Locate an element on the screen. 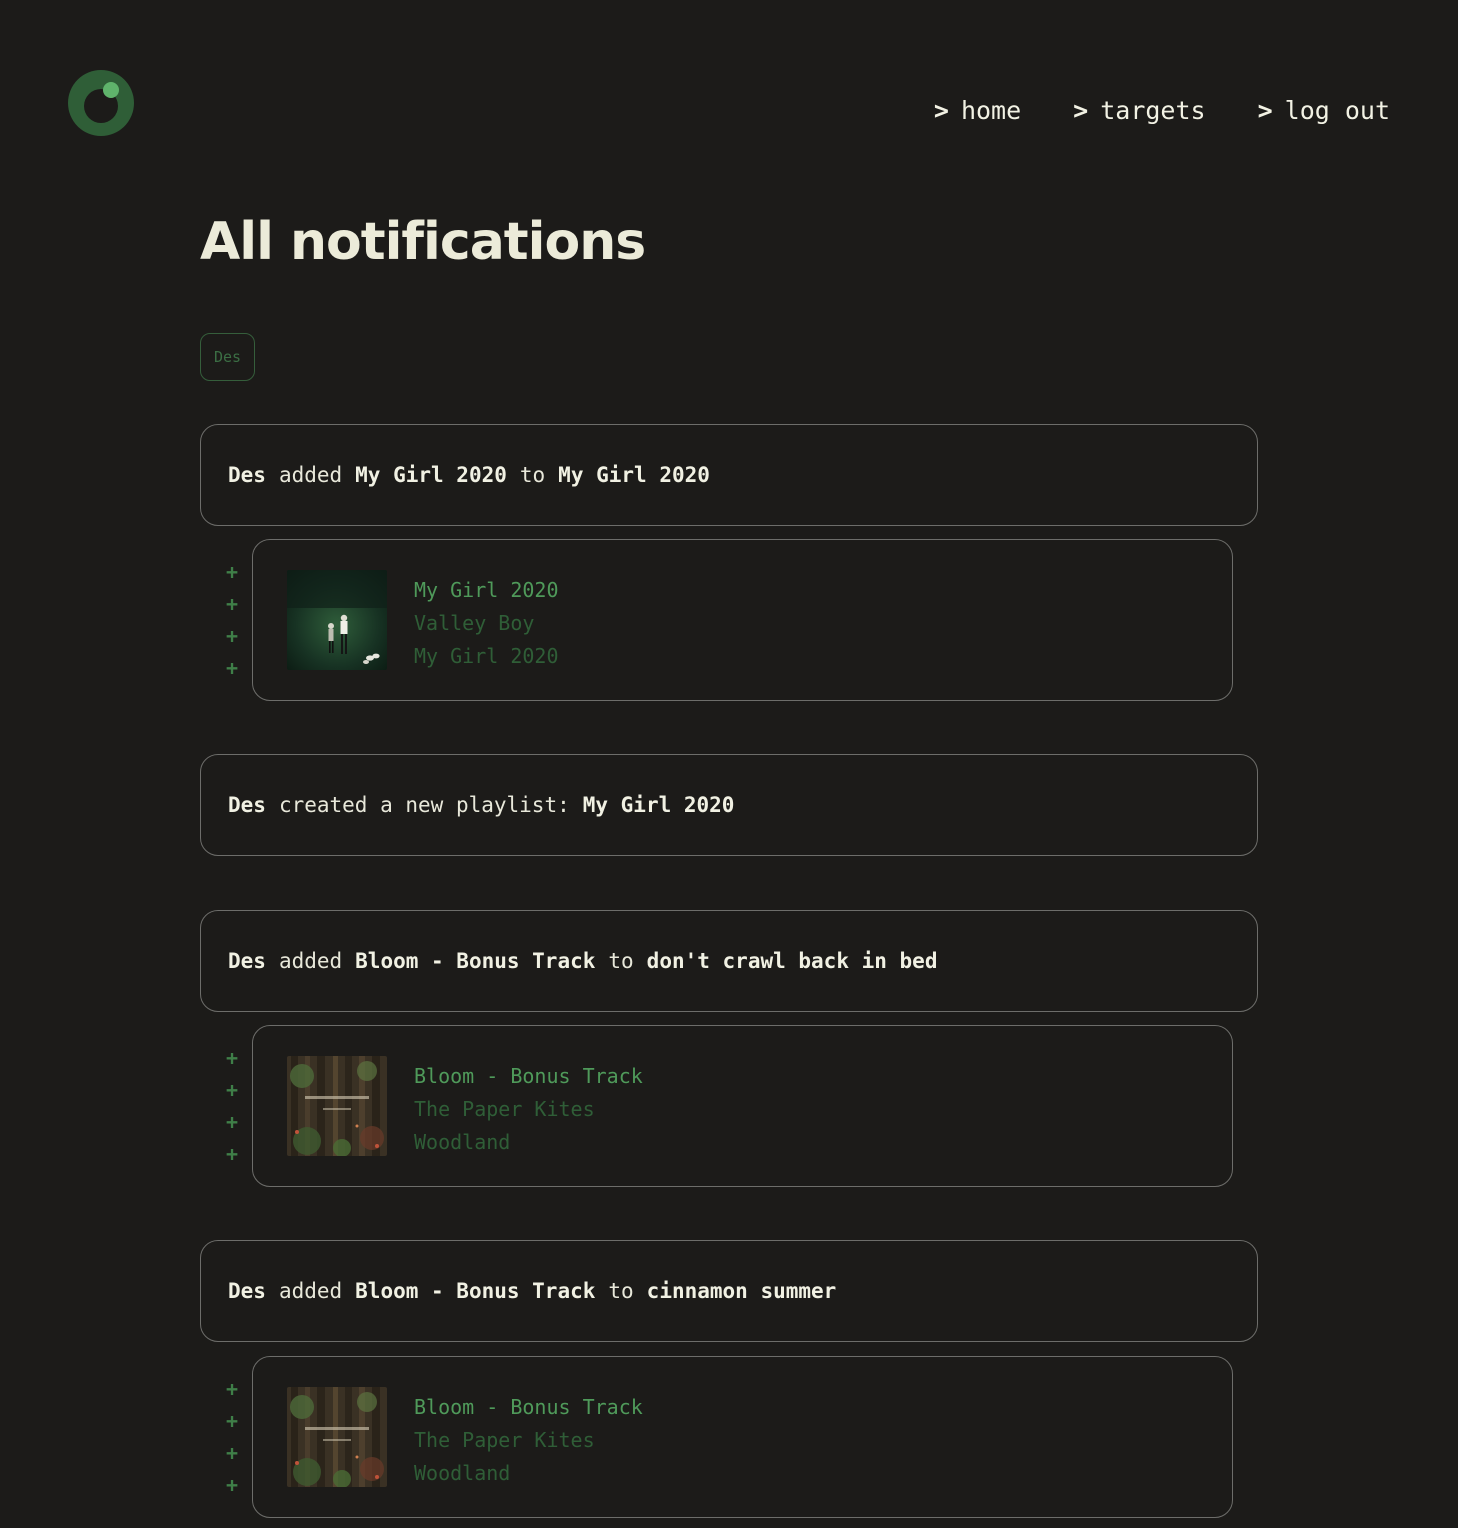 The image size is (1458, 1528). nav-link-label: home is located at coordinates (991, 110).